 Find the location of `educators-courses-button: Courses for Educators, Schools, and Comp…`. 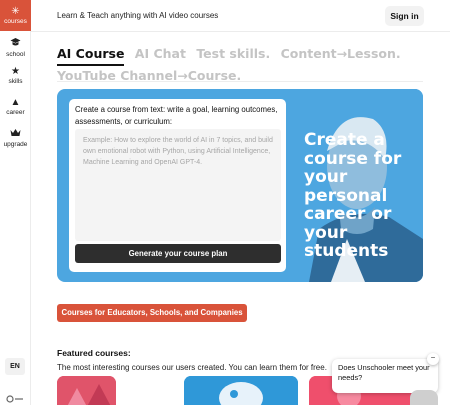

educators-courses-button: Courses for Educators, Schools, and Comp… is located at coordinates (152, 313).